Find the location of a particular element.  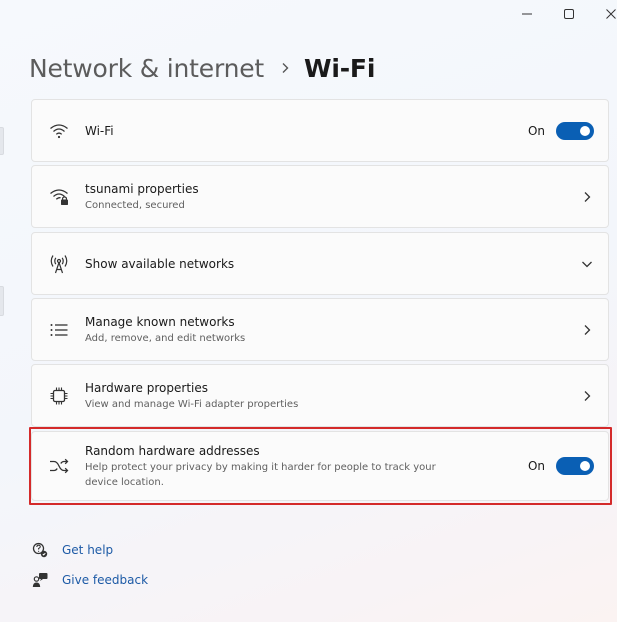

known-networks-title: Manage known networks is located at coordinates (160, 321).